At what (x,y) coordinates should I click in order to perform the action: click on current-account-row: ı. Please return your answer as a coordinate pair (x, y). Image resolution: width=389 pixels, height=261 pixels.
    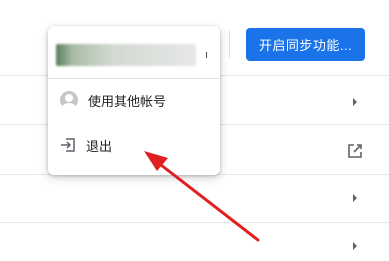
    Looking at the image, I should click on (134, 52).